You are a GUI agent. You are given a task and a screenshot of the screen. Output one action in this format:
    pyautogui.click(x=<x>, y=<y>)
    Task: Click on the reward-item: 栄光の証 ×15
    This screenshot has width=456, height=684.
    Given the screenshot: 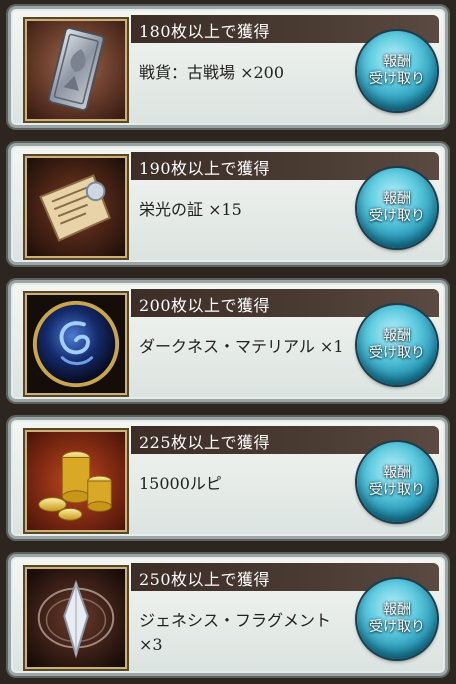 What is the action you would take?
    pyautogui.click(x=190, y=209)
    